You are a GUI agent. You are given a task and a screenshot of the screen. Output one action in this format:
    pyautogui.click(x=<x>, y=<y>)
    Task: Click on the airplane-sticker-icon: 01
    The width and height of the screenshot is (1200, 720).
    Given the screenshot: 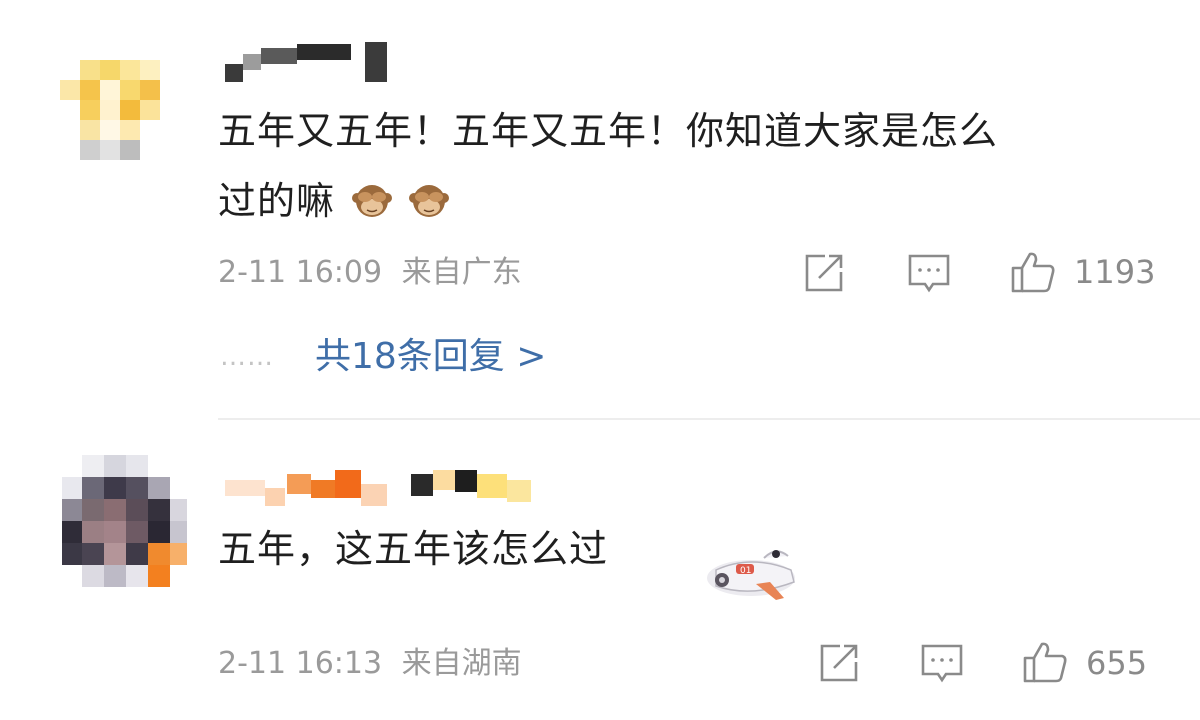 What is the action you would take?
    pyautogui.click(x=751, y=575)
    